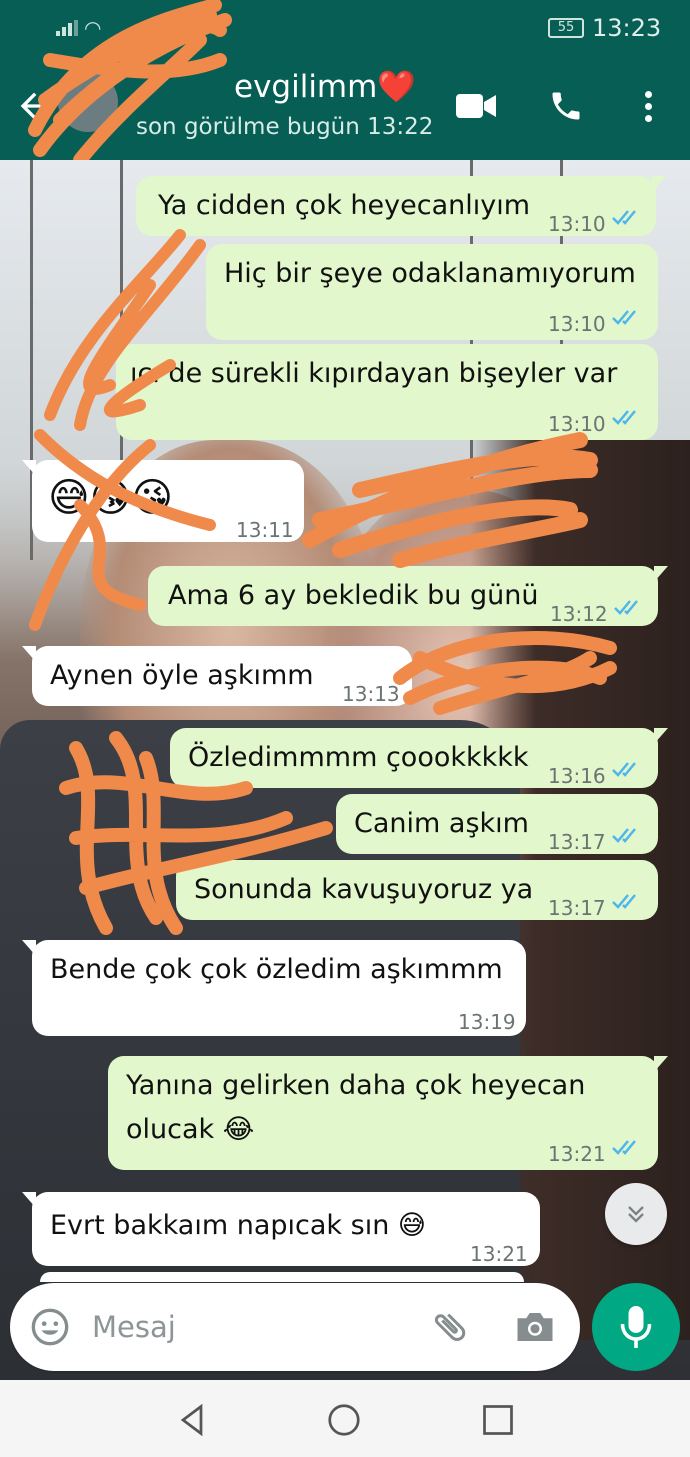 Image resolution: width=690 pixels, height=1457 pixels. I want to click on paperclip-icon, so click(450, 1327).